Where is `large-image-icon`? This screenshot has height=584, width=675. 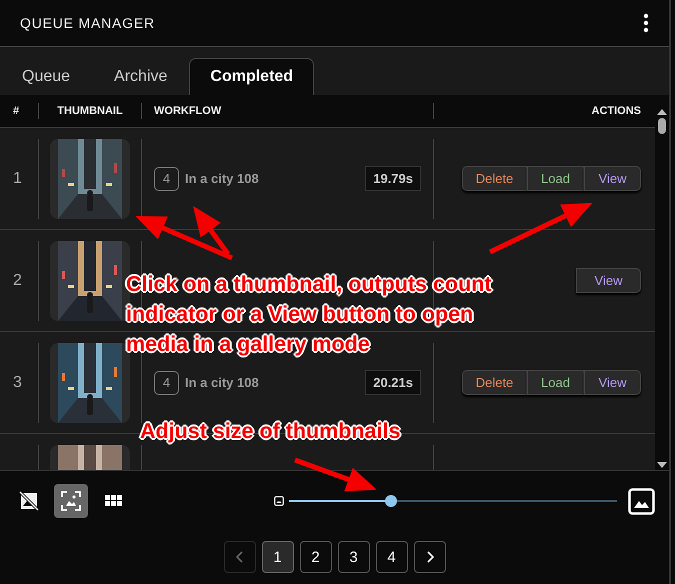 large-image-icon is located at coordinates (641, 501).